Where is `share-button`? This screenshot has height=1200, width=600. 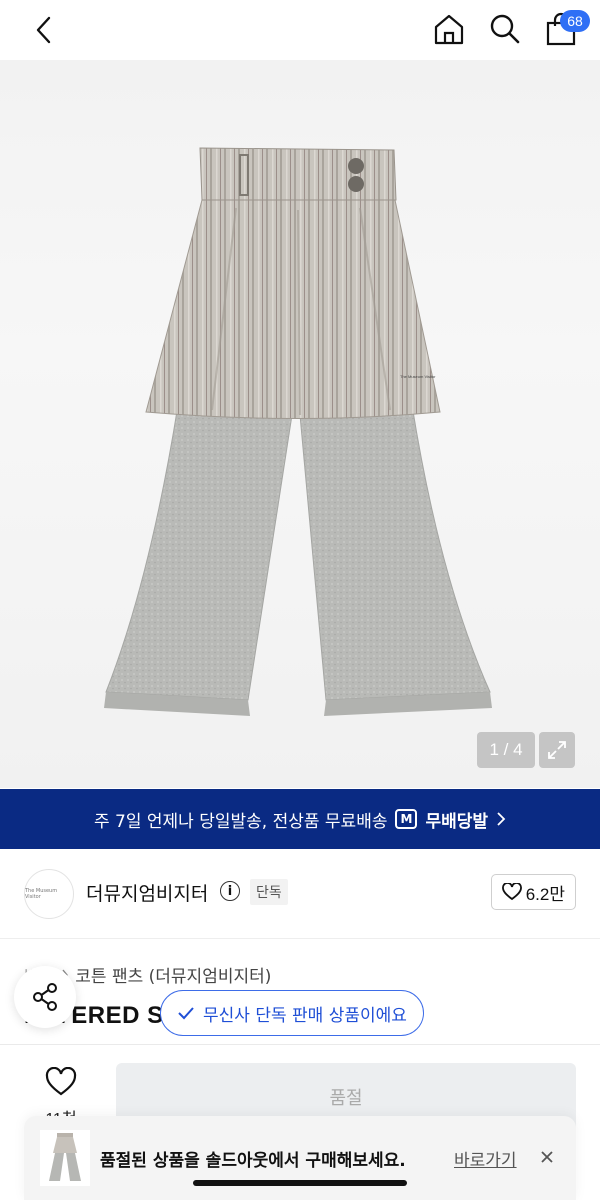 share-button is located at coordinates (45, 997).